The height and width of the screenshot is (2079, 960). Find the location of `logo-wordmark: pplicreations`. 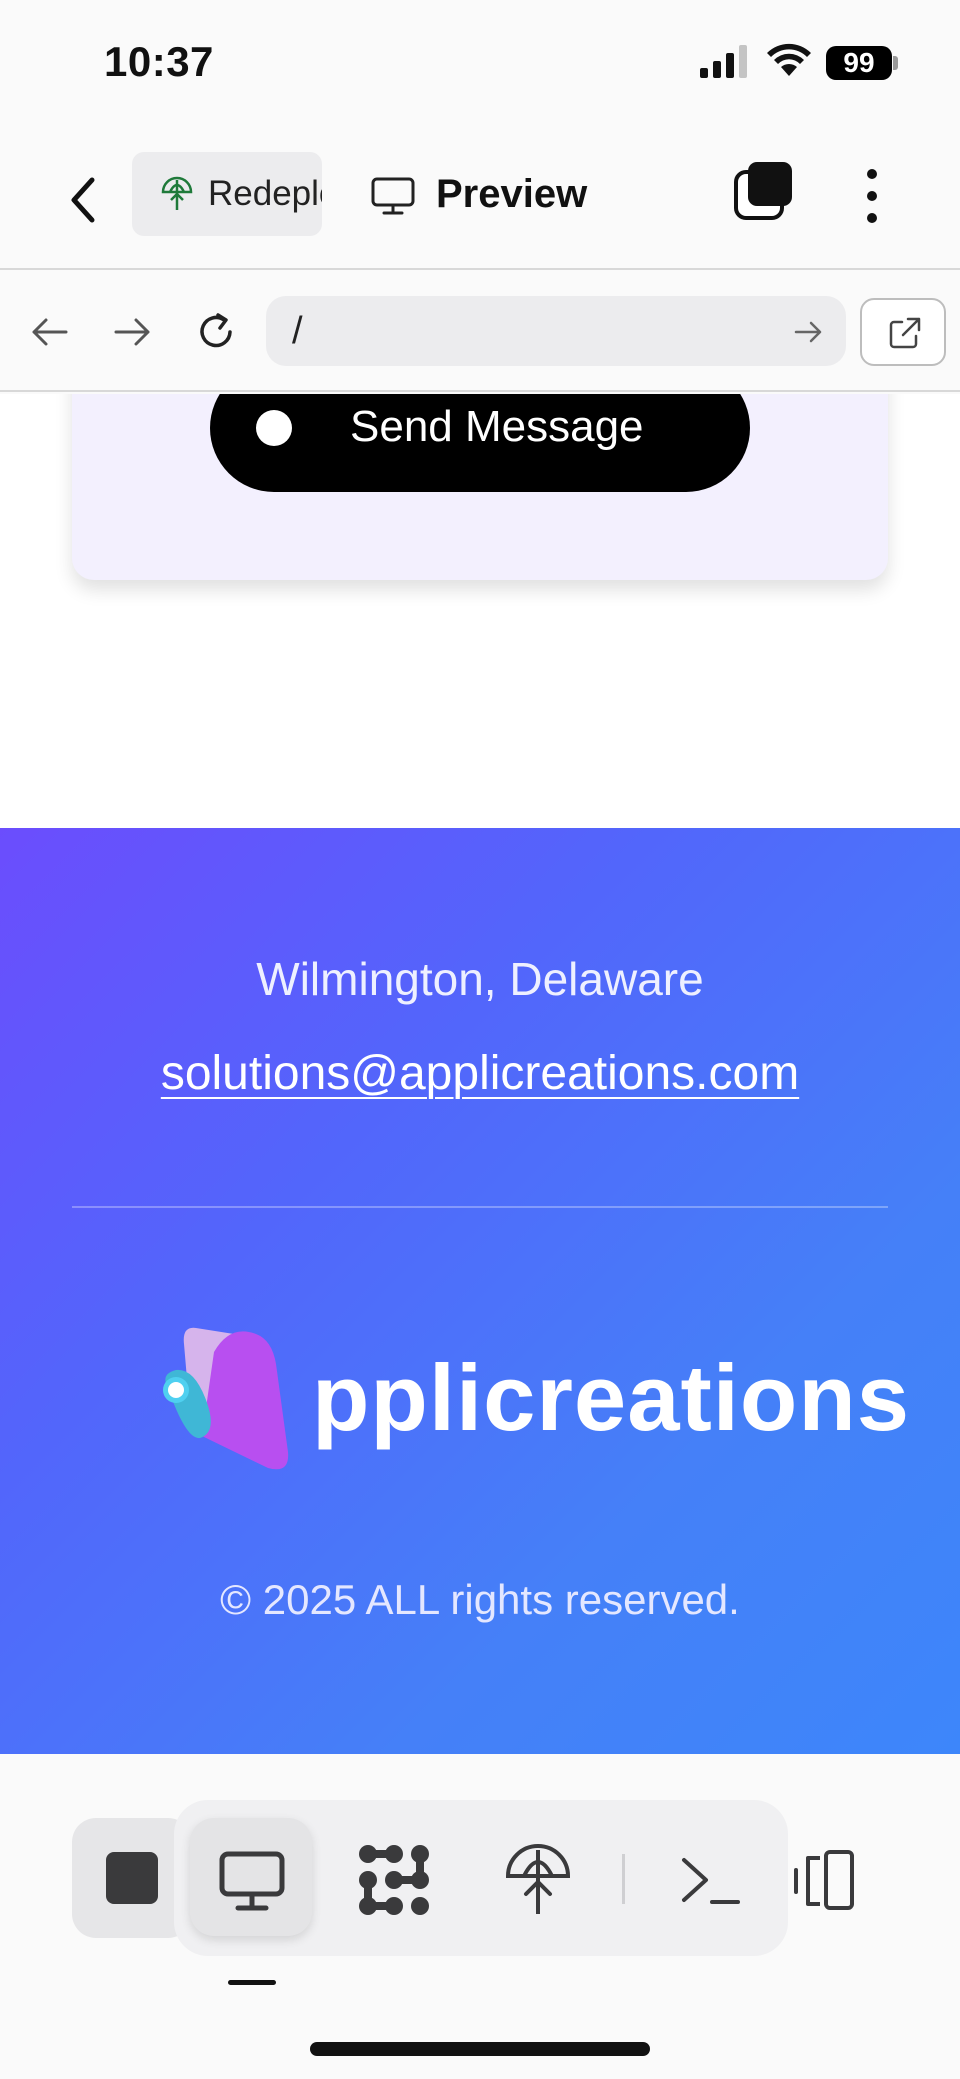

logo-wordmark: pplicreations is located at coordinates (611, 1397).